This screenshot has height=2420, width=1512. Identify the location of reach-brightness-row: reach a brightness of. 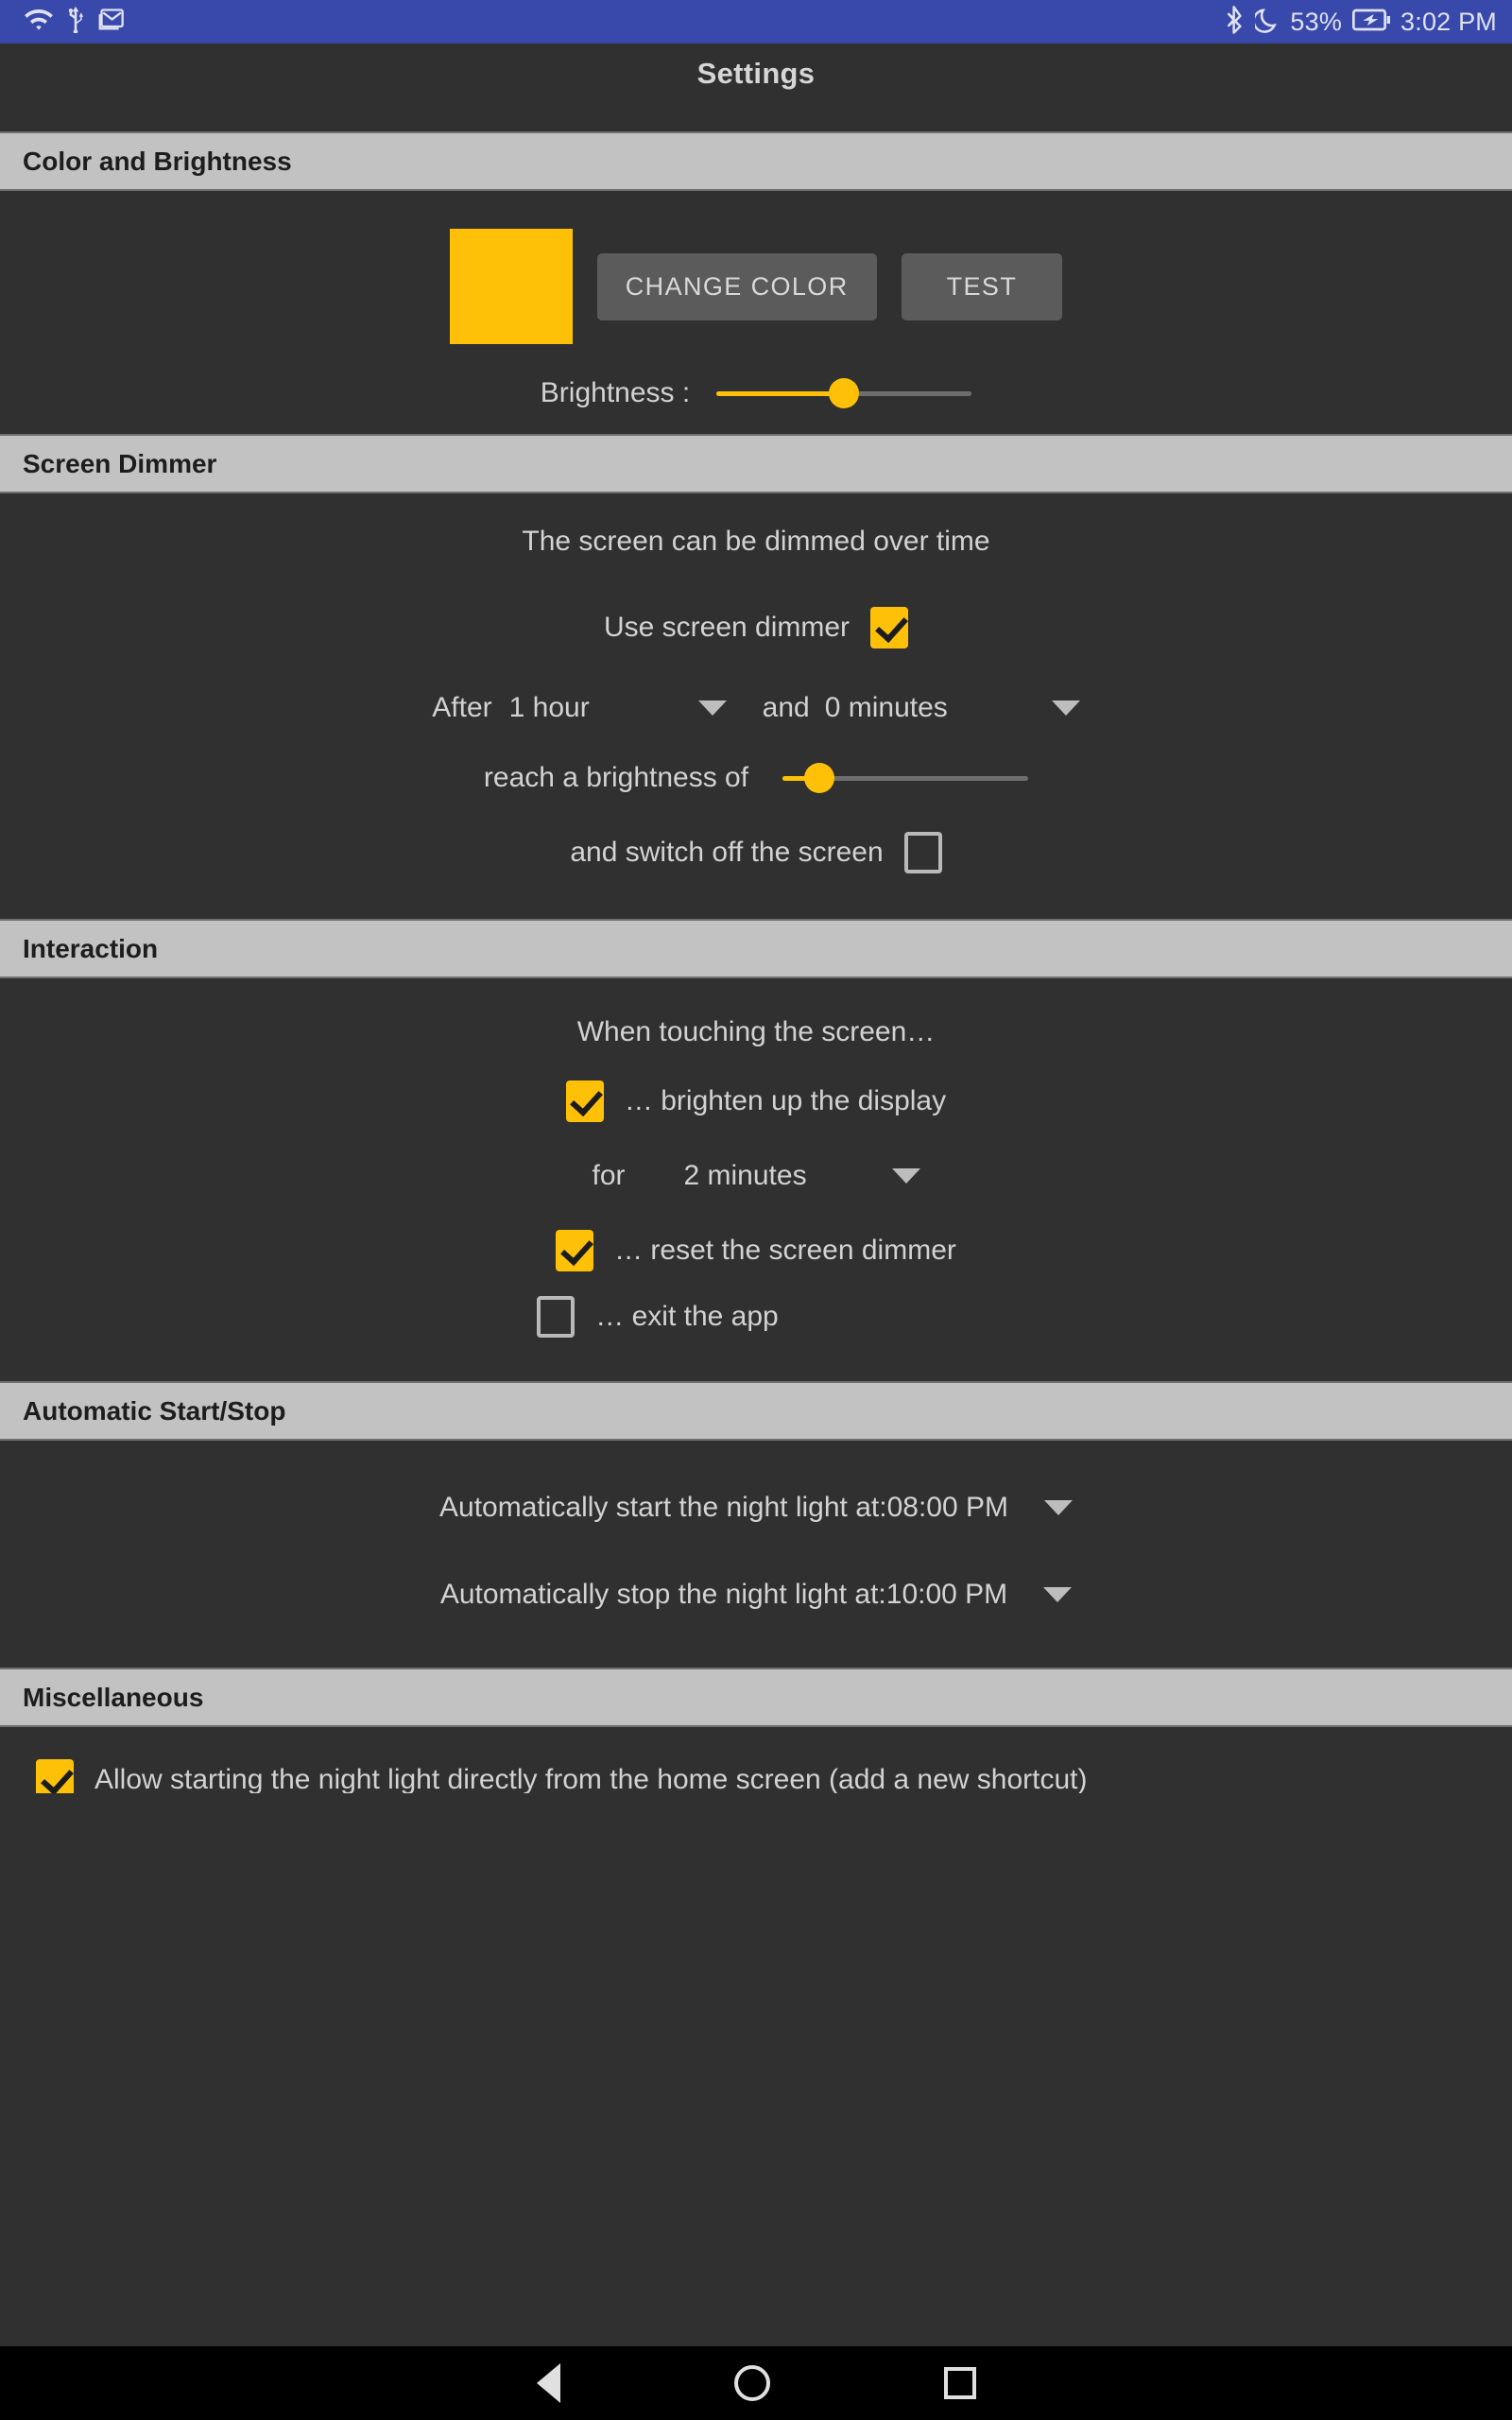
(756, 778).